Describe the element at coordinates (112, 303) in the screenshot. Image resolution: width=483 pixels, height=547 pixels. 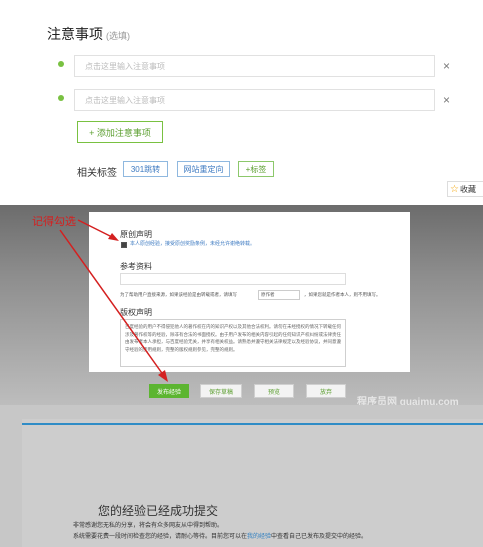
I see `arrow-to-publish` at that location.